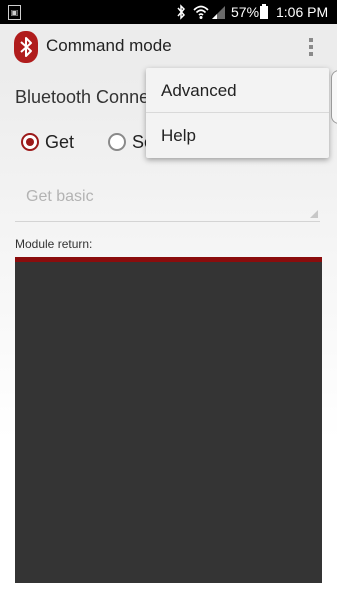 The width and height of the screenshot is (337, 599). I want to click on radio-checked-icon, so click(30, 142).